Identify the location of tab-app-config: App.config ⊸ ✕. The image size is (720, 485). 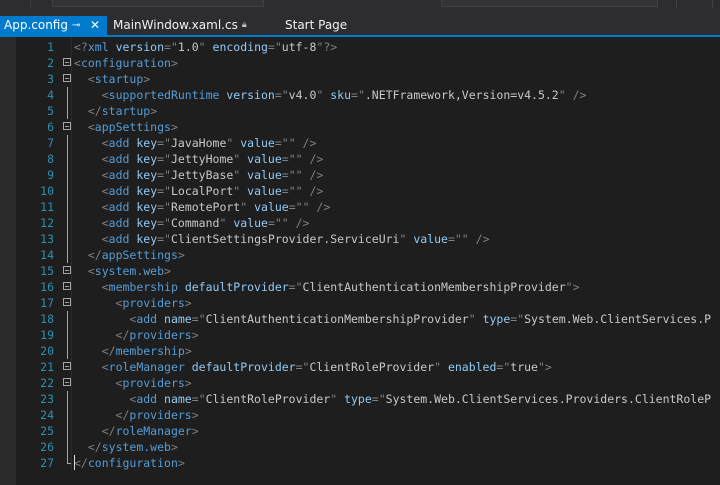
(53, 25).